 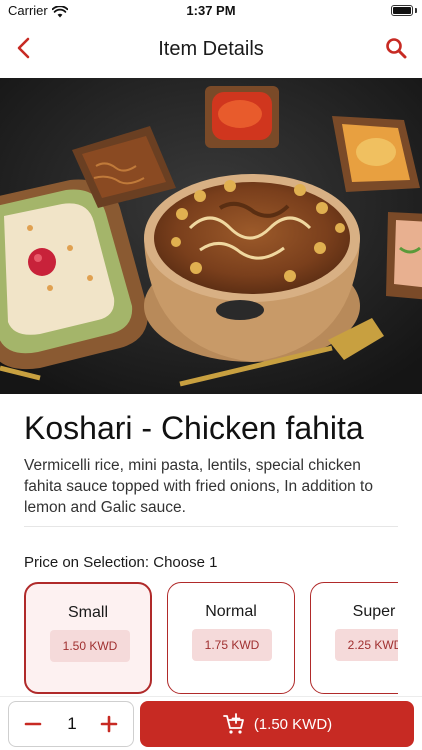 What do you see at coordinates (232, 645) in the screenshot?
I see `option-price: 1.75 KWD` at bounding box center [232, 645].